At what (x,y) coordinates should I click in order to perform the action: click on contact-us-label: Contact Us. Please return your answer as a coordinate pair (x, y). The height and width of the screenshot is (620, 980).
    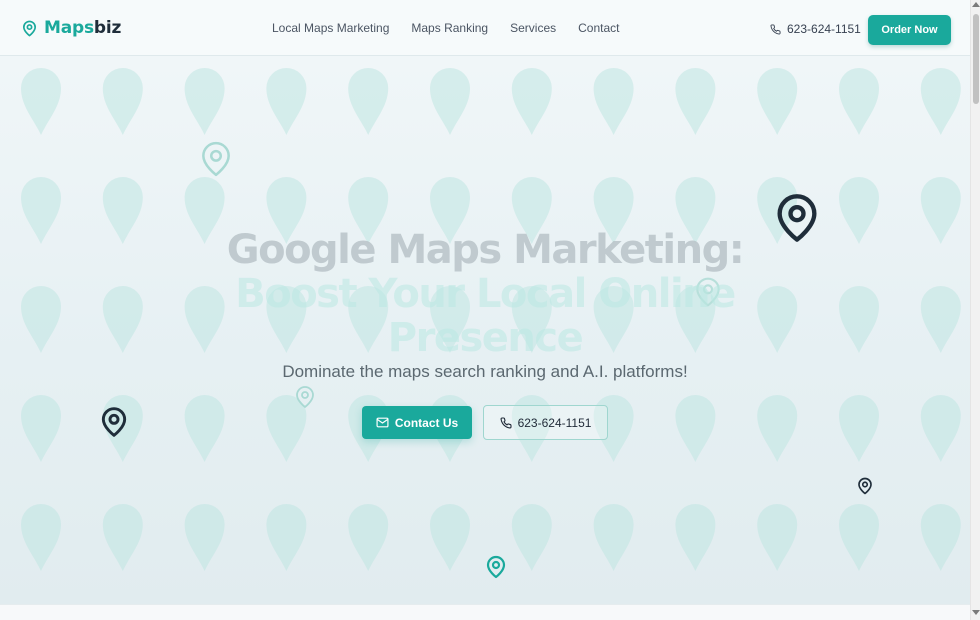
    Looking at the image, I should click on (426, 422).